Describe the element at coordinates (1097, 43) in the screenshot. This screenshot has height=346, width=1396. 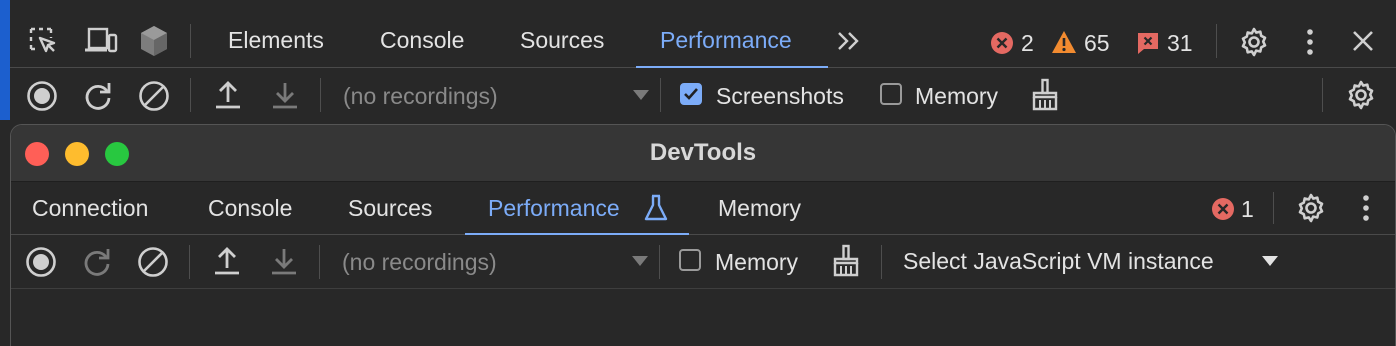
I see `warning-count: 65` at that location.